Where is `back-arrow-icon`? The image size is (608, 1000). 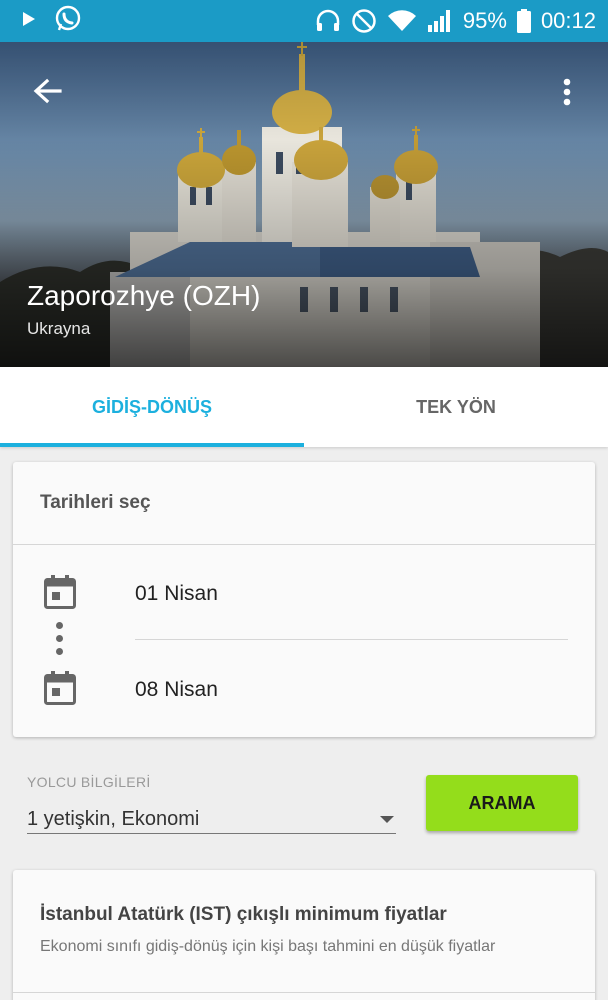
back-arrow-icon is located at coordinates (47, 91).